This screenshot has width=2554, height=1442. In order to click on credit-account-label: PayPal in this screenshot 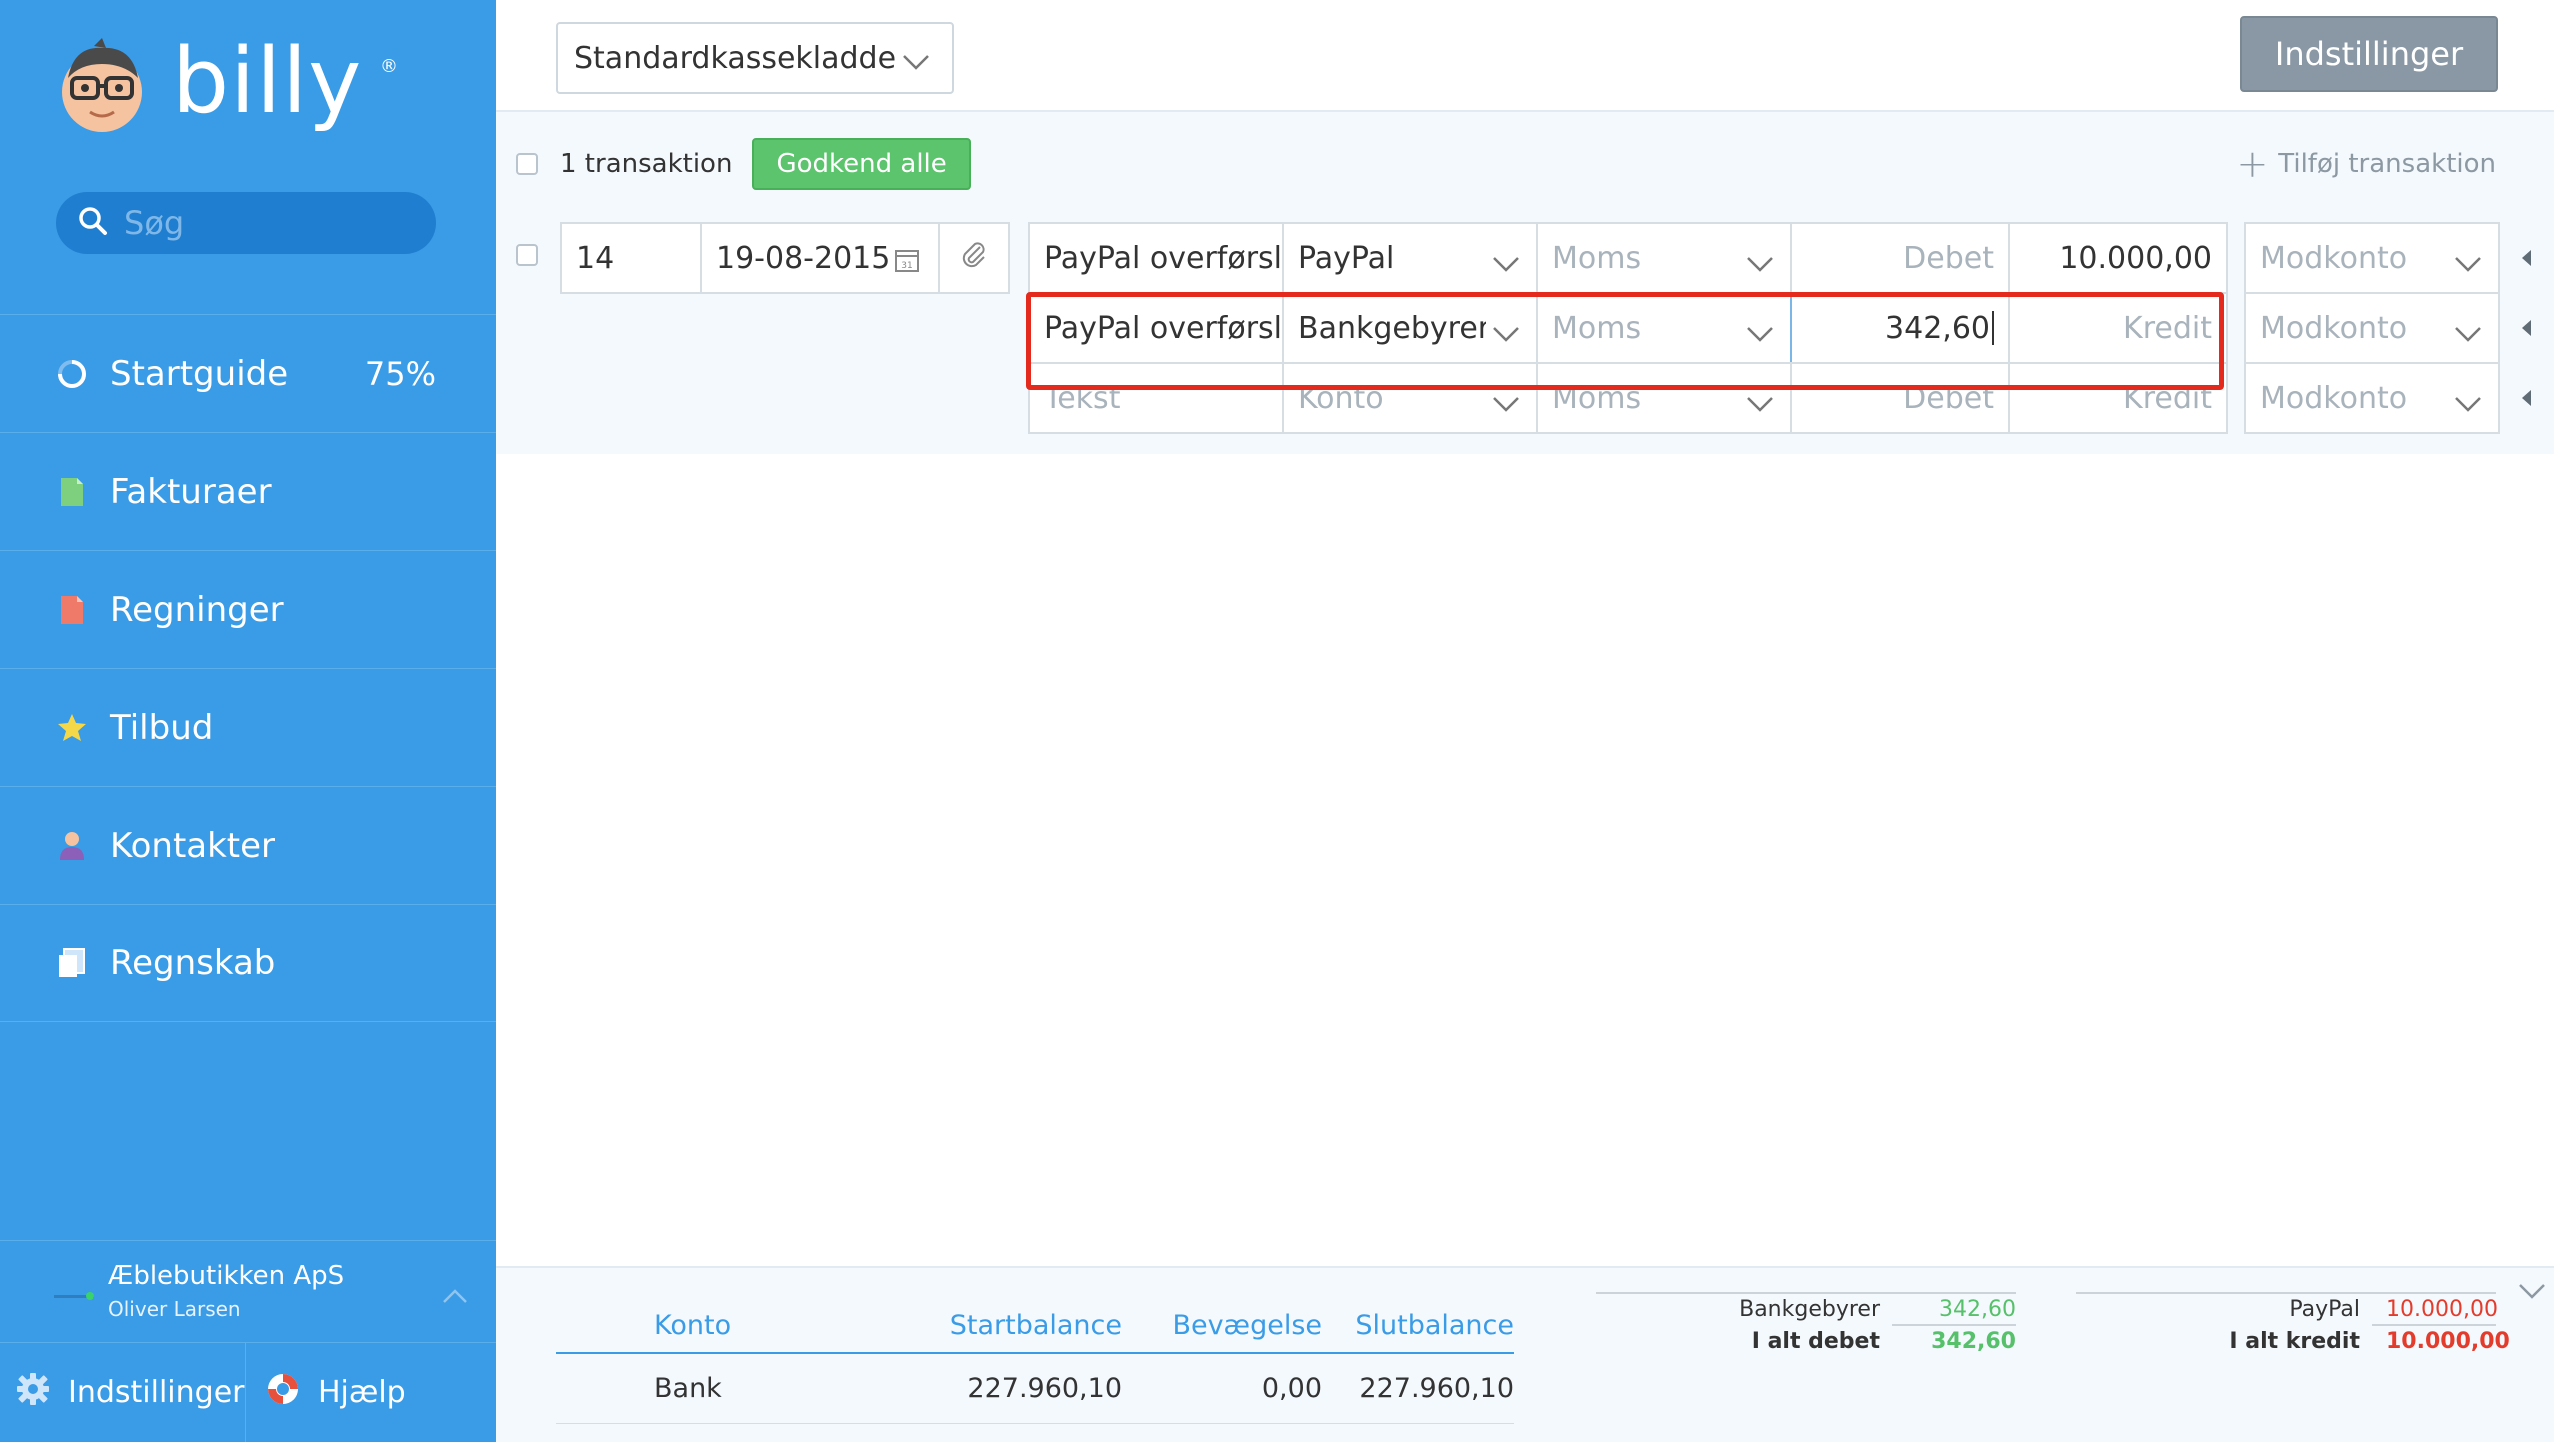, I will do `click(2324, 1309)`.